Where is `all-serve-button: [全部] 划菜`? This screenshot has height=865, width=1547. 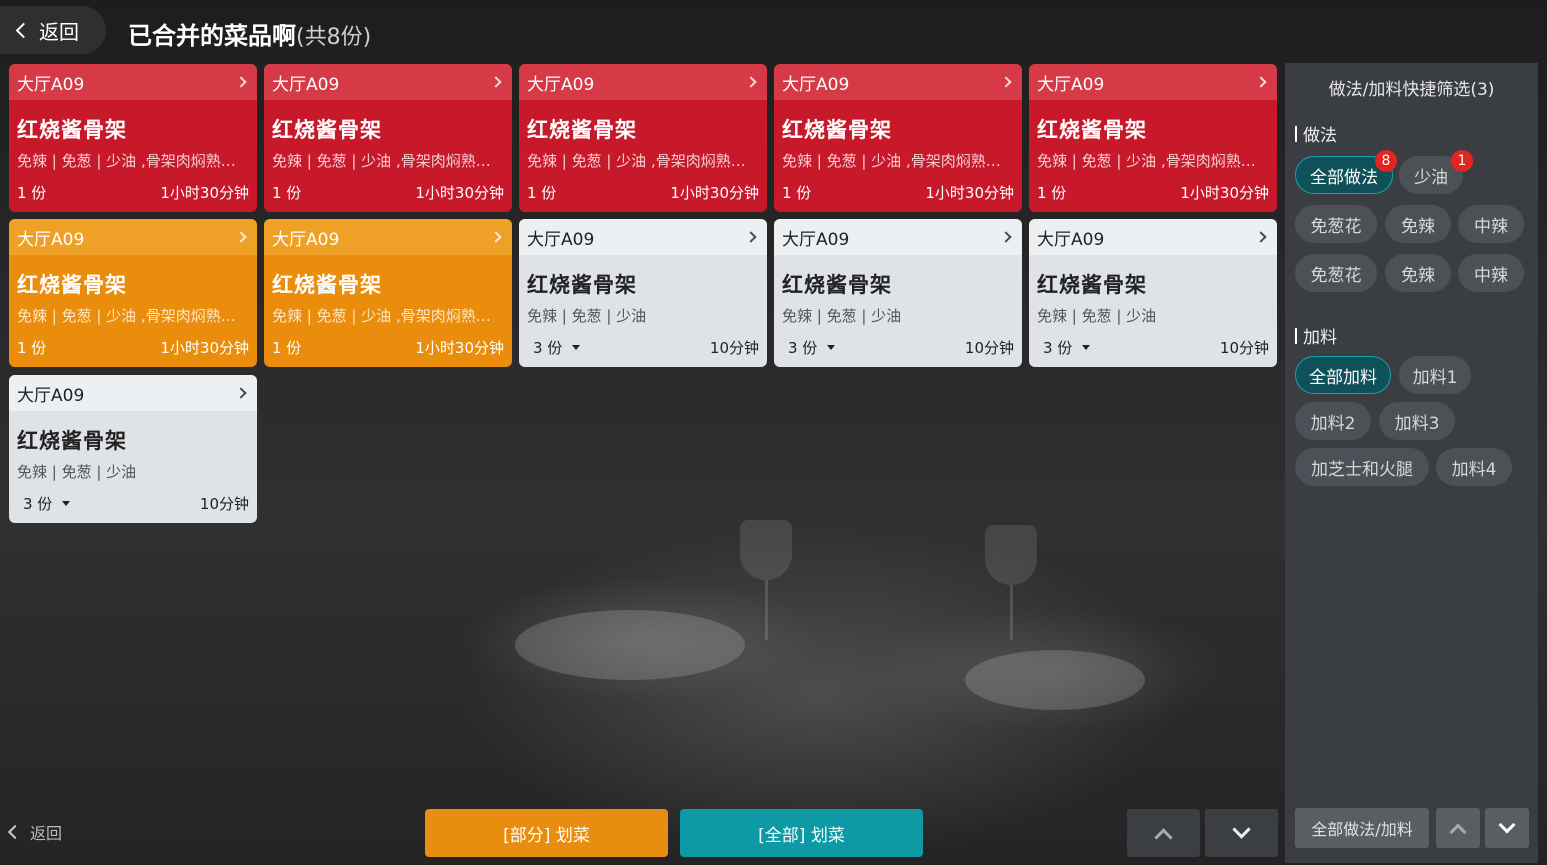
all-serve-button: [全部] 划菜 is located at coordinates (801, 833).